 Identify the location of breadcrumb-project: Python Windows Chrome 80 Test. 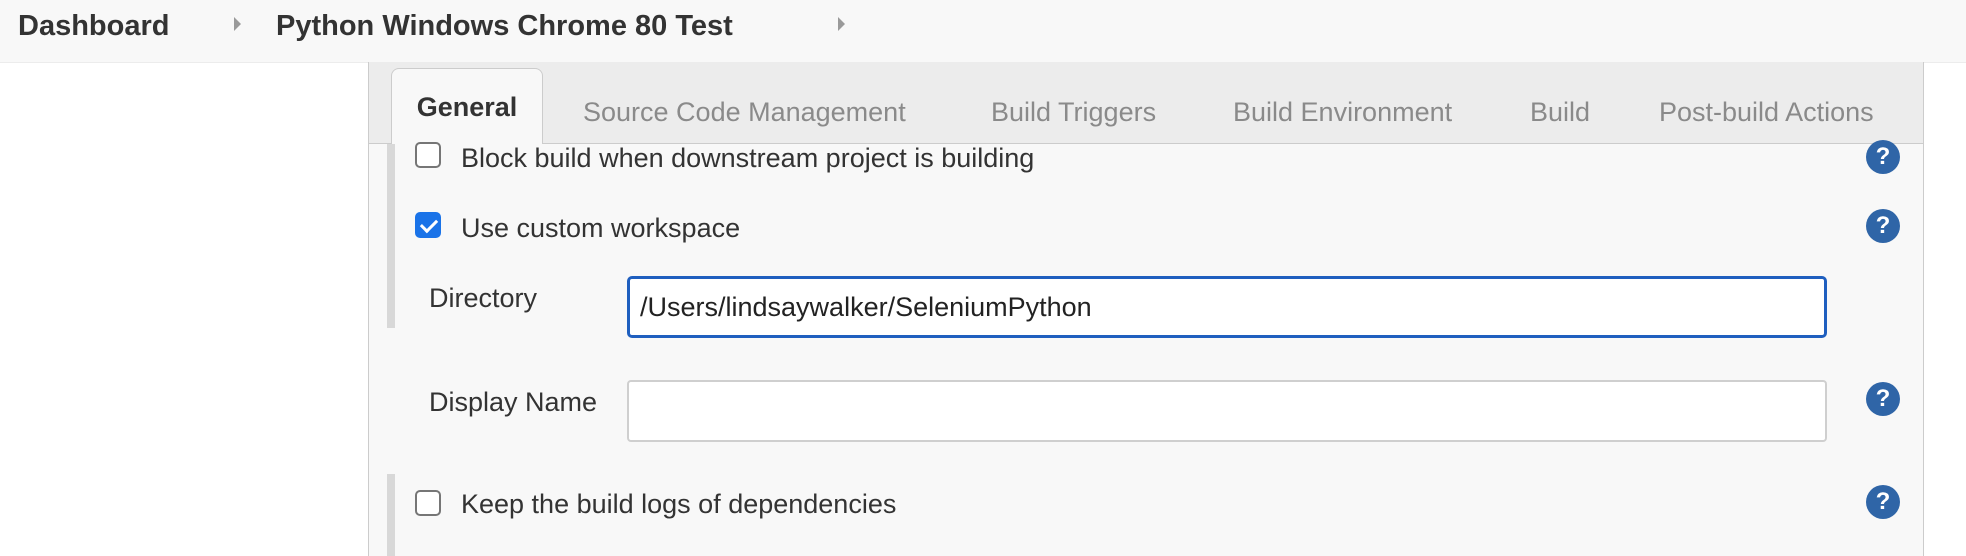
(504, 26).